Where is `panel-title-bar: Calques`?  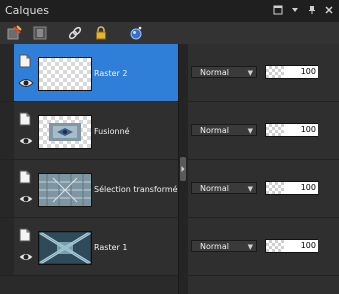
panel-title-bar: Calques is located at coordinates (169, 11).